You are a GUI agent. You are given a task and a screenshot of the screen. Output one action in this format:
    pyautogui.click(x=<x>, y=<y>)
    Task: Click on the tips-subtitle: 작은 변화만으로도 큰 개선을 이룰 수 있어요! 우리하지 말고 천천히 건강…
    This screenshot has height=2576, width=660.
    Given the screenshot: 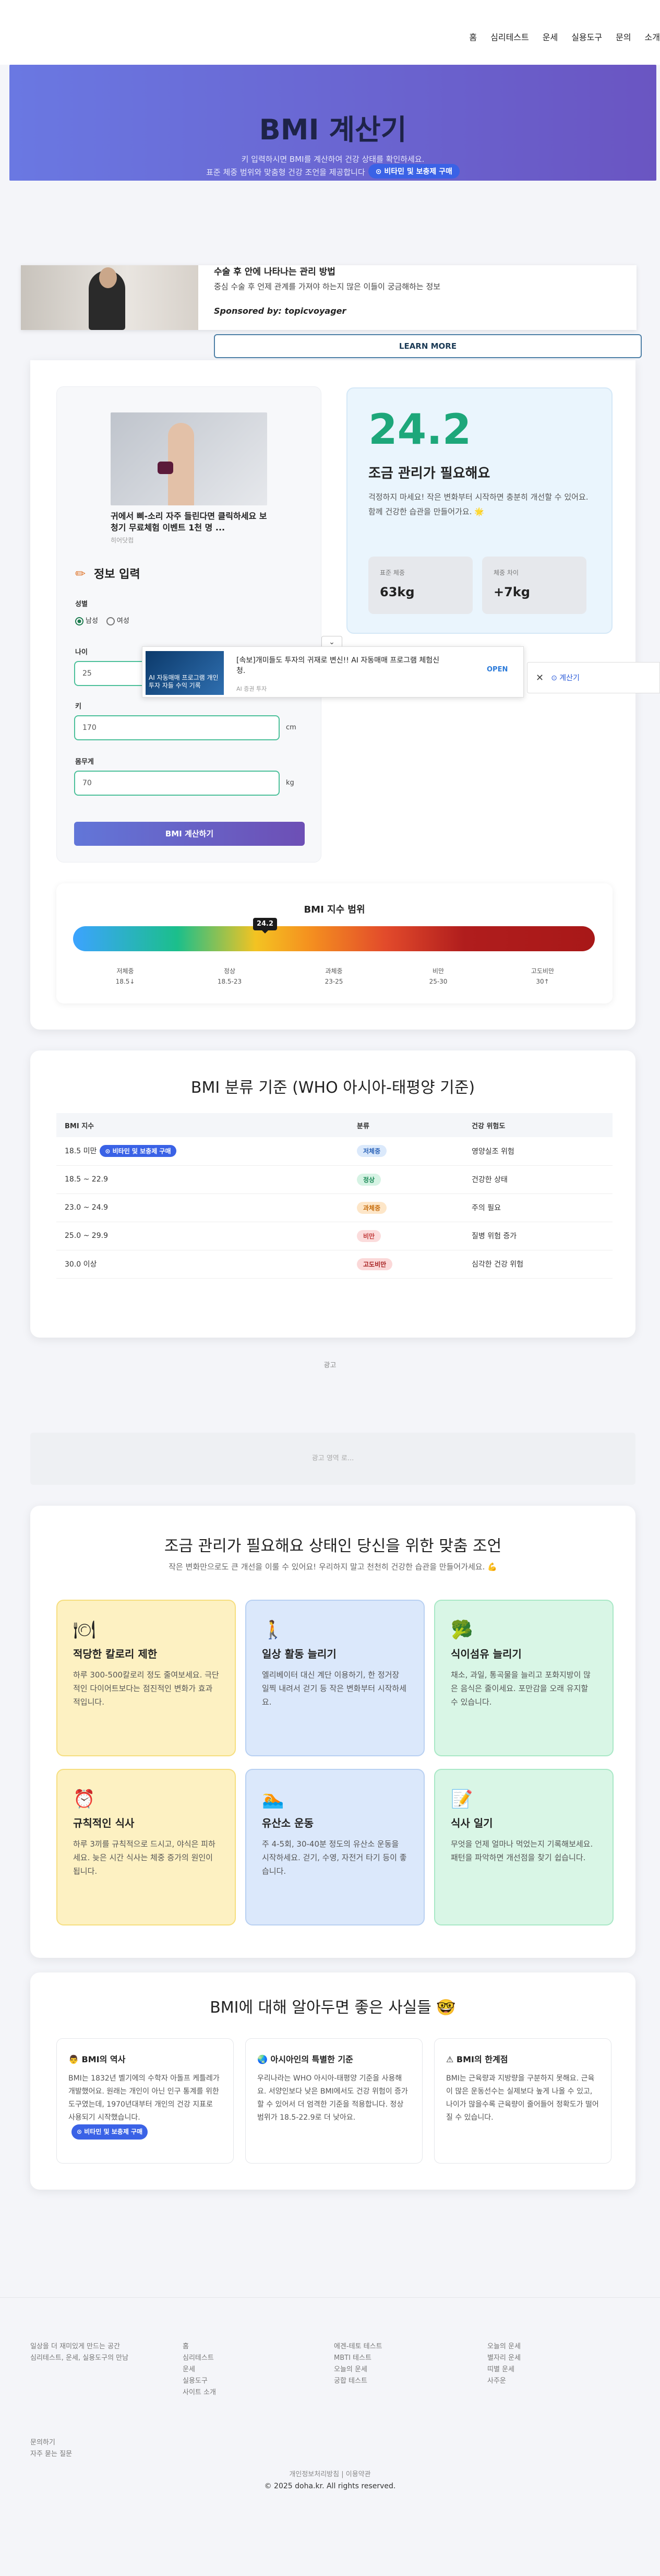 What is the action you would take?
    pyautogui.click(x=333, y=1566)
    